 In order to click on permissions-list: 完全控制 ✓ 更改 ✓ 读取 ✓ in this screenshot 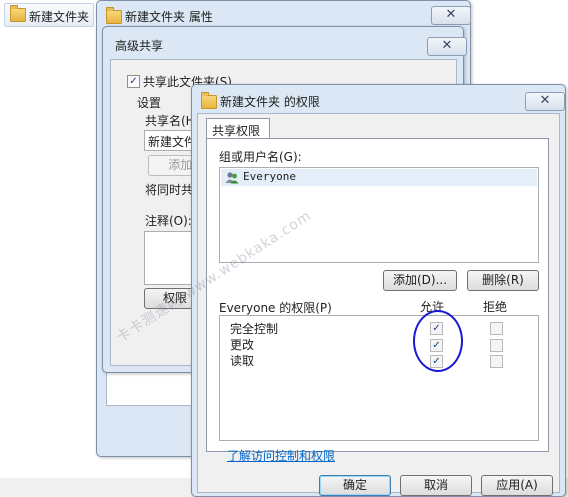, I will do `click(379, 378)`.